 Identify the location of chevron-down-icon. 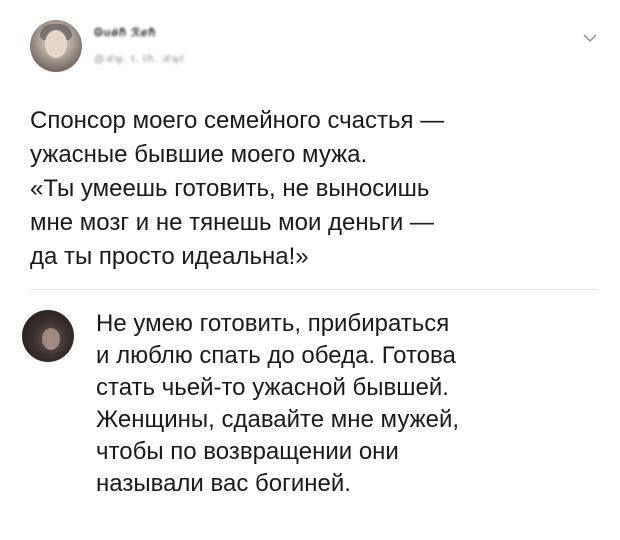
(590, 38).